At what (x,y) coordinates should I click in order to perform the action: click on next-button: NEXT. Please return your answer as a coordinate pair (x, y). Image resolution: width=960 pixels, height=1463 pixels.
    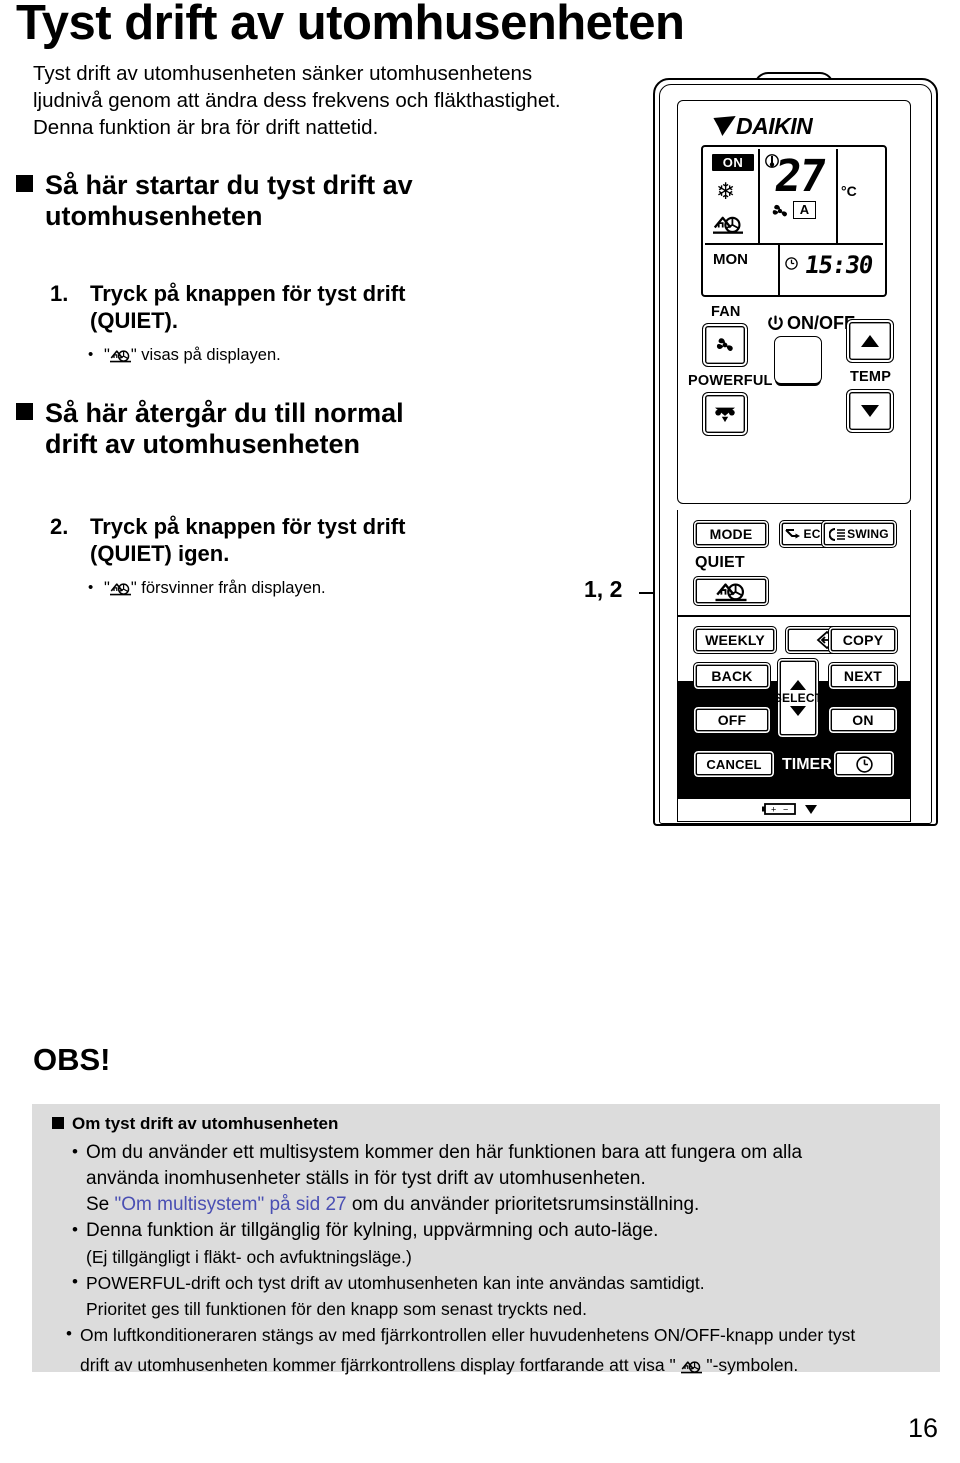
    Looking at the image, I should click on (863, 676).